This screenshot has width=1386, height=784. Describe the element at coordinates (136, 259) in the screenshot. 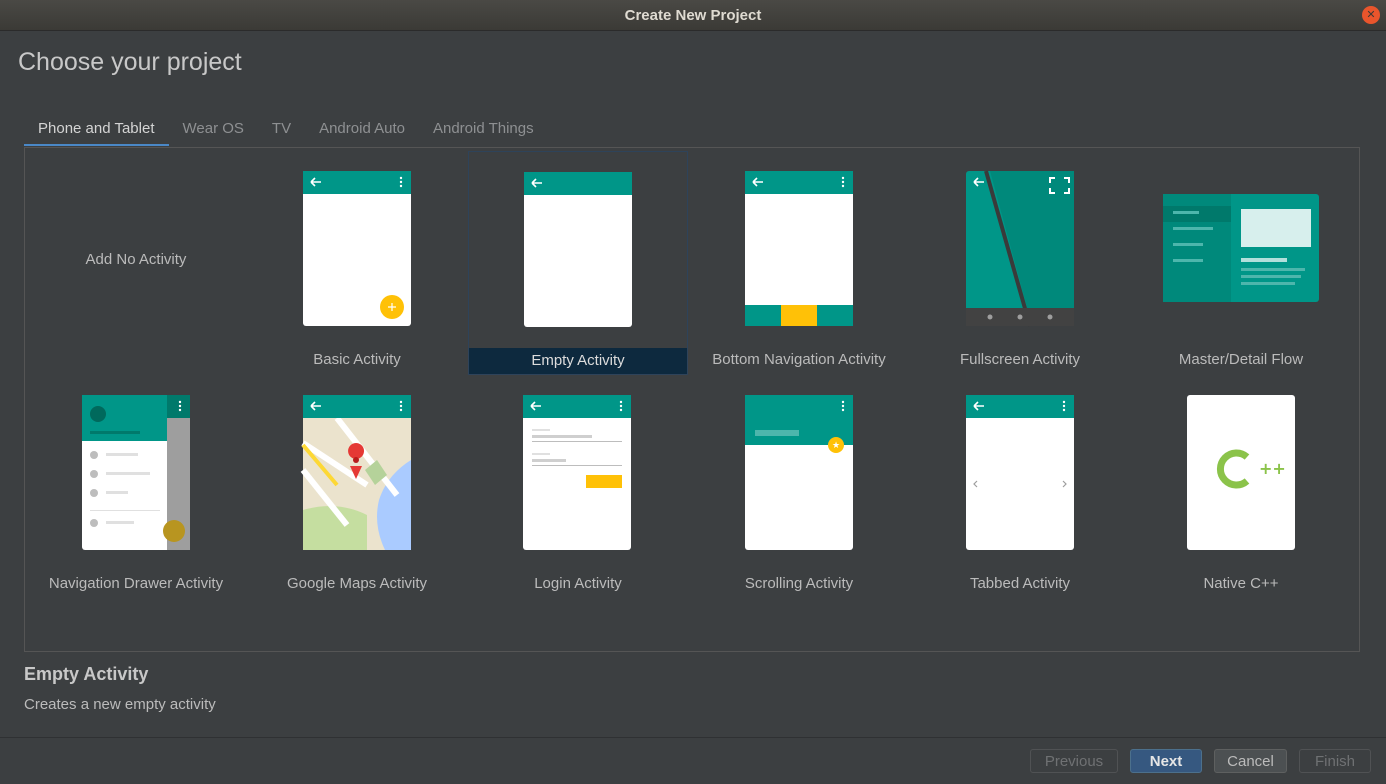

I see `template-label: Add No Activity` at that location.